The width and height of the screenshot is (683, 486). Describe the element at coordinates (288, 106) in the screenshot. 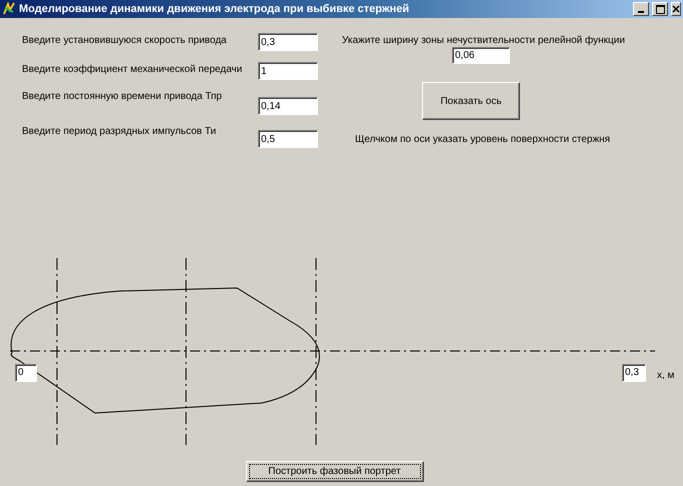

I see `input-field: 0,14` at that location.